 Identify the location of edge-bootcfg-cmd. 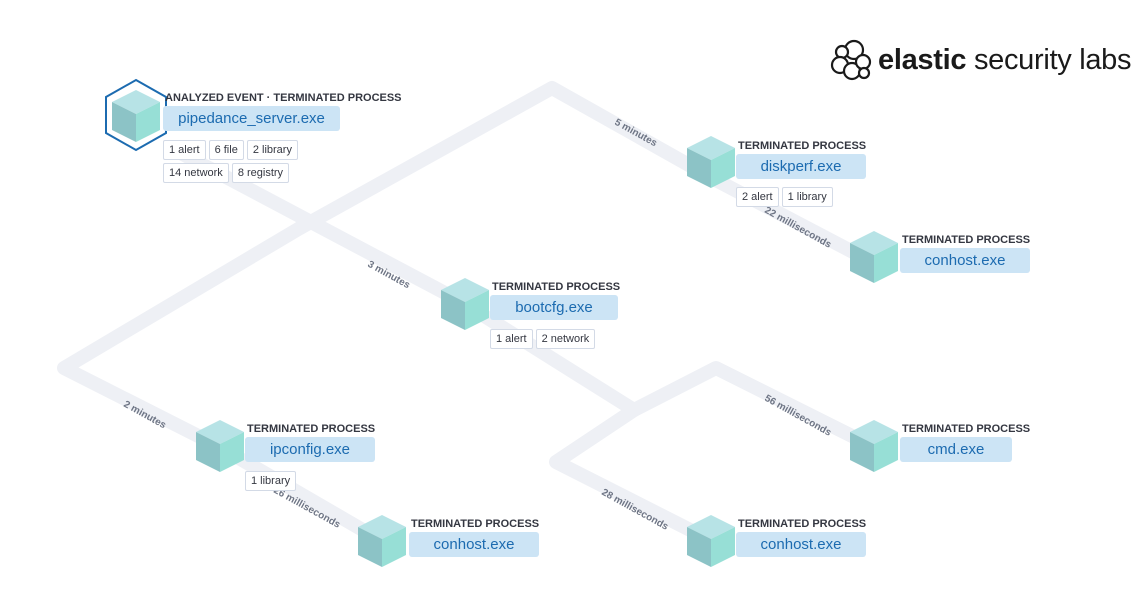
(753, 407).